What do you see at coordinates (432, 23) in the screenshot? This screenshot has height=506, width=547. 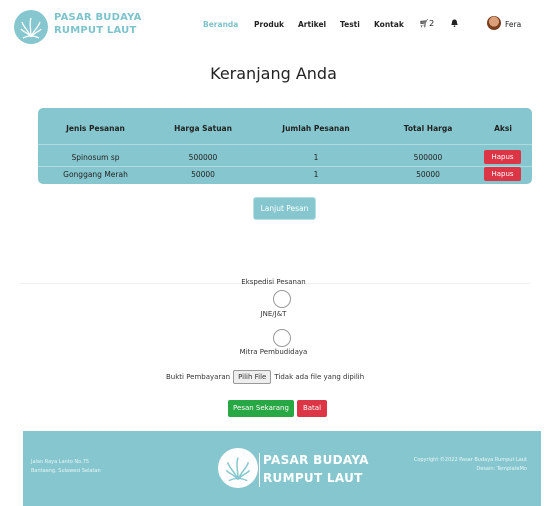 I see `cart-count: 2` at bounding box center [432, 23].